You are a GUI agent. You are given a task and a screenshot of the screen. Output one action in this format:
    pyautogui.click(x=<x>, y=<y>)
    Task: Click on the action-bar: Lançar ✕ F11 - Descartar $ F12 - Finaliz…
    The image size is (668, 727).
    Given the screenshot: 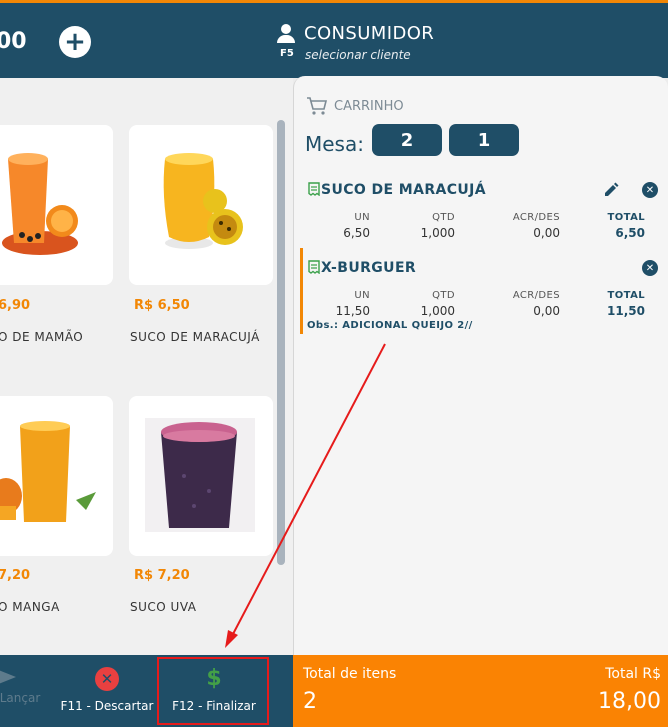 What is the action you would take?
    pyautogui.click(x=146, y=691)
    